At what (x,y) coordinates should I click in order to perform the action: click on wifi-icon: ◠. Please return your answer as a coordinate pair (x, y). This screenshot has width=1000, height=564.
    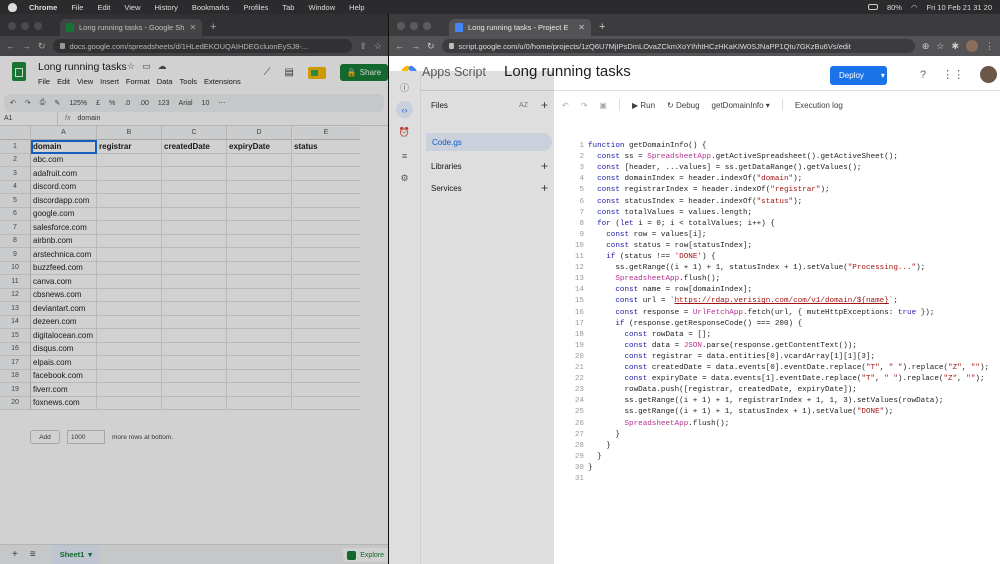
    Looking at the image, I should click on (914, 7).